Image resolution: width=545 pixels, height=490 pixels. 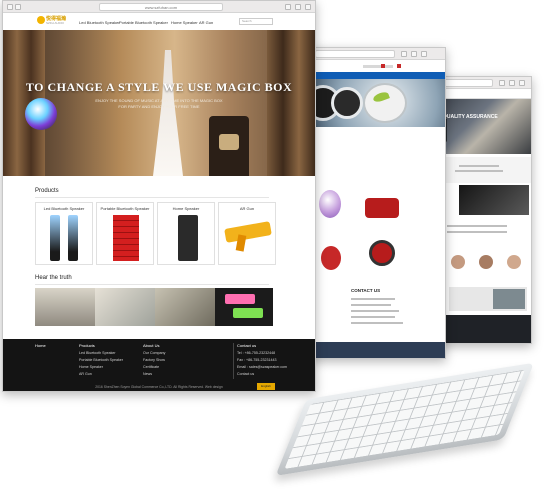 What do you see at coordinates (373, 75) in the screenshot?
I see `site-nav` at bounding box center [373, 75].